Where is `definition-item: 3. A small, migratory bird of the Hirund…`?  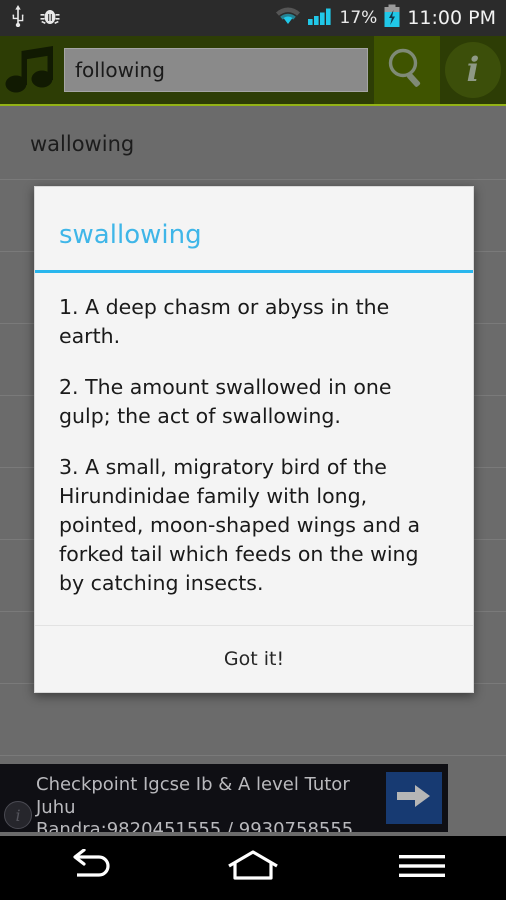 definition-item: 3. A small, migratory bird of the Hirund… is located at coordinates (240, 525).